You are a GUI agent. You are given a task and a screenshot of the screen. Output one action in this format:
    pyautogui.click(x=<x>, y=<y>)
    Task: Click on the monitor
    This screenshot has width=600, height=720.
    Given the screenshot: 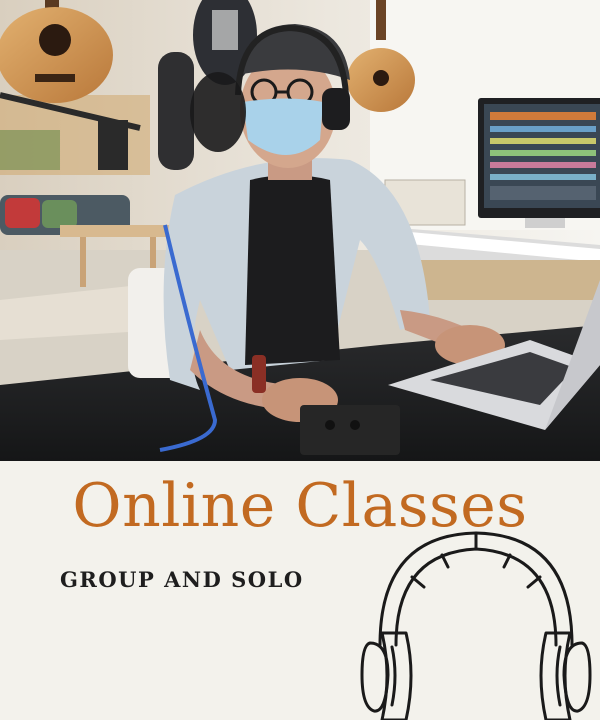 What is the action you would take?
    pyautogui.click(x=539, y=163)
    